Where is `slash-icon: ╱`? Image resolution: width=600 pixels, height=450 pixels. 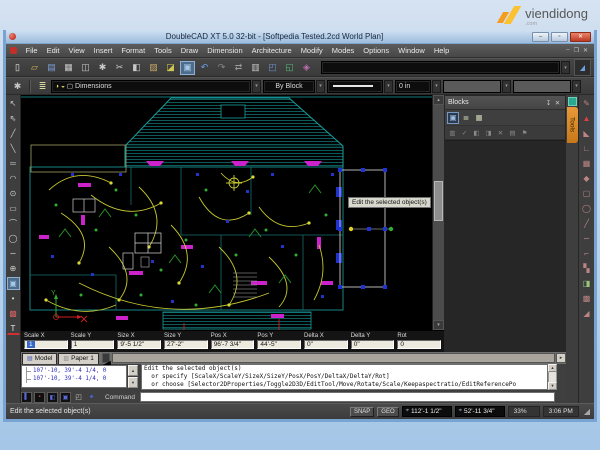 slash-icon: ╱ is located at coordinates (586, 223).